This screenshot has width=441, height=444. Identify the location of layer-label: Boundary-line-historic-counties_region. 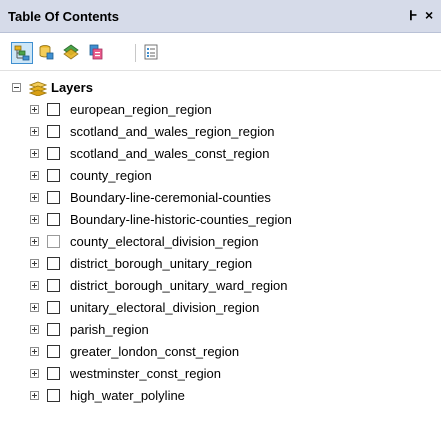
(181, 219).